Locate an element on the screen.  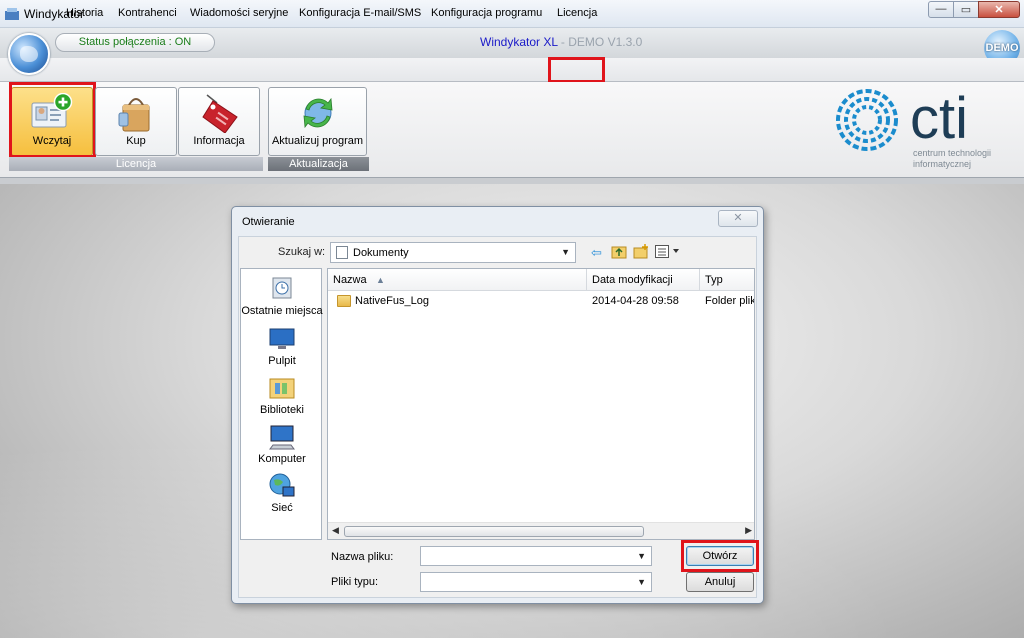
highlight-licencja-tab is located at coordinates (576, 70).